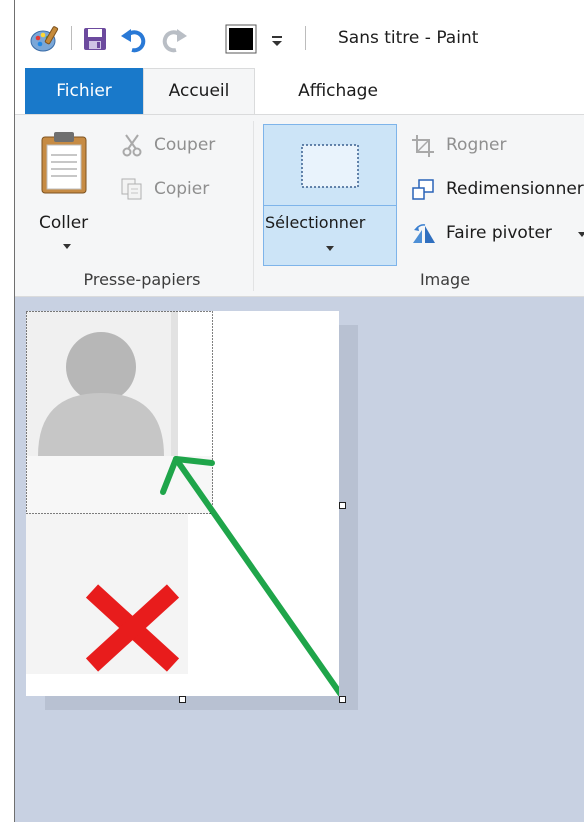 This screenshot has height=822, width=584. Describe the element at coordinates (185, 145) in the screenshot. I see `cut-label: Couper` at that location.